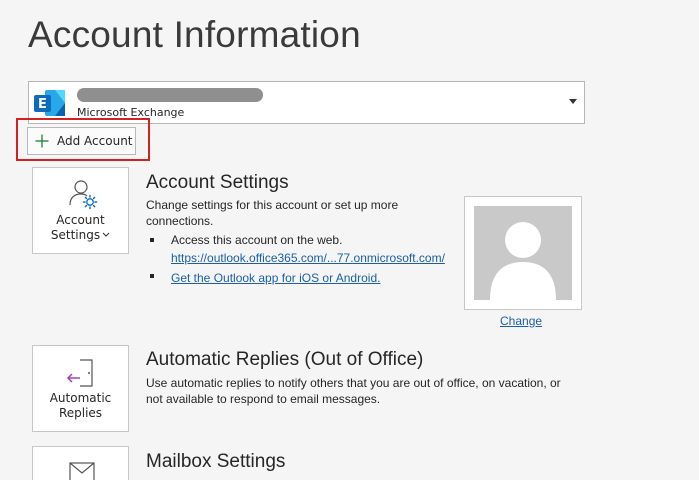 The image size is (699, 480). What do you see at coordinates (80, 398) in the screenshot?
I see `automatic-replies-tile-label-1: Automatic` at bounding box center [80, 398].